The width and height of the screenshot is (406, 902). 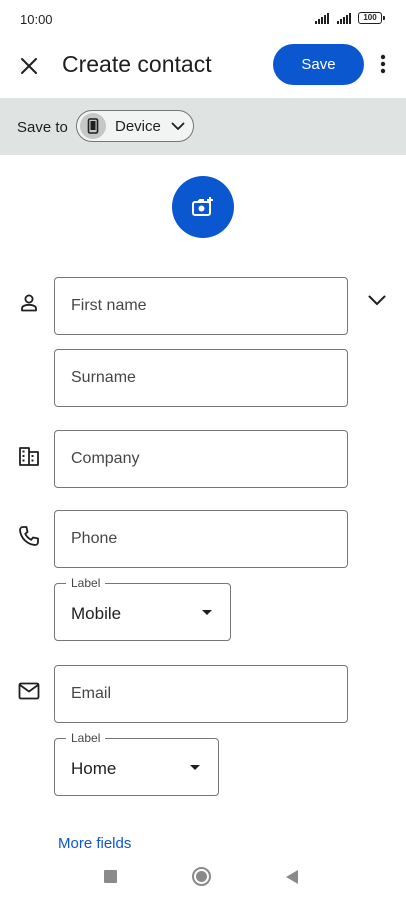 I want to click on close-button, so click(x=29, y=66).